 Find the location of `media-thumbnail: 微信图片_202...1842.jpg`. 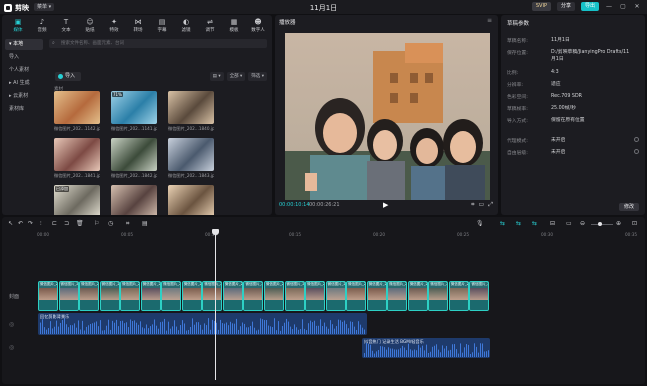

media-thumbnail: 微信图片_202...1842.jpg is located at coordinates (134, 160).